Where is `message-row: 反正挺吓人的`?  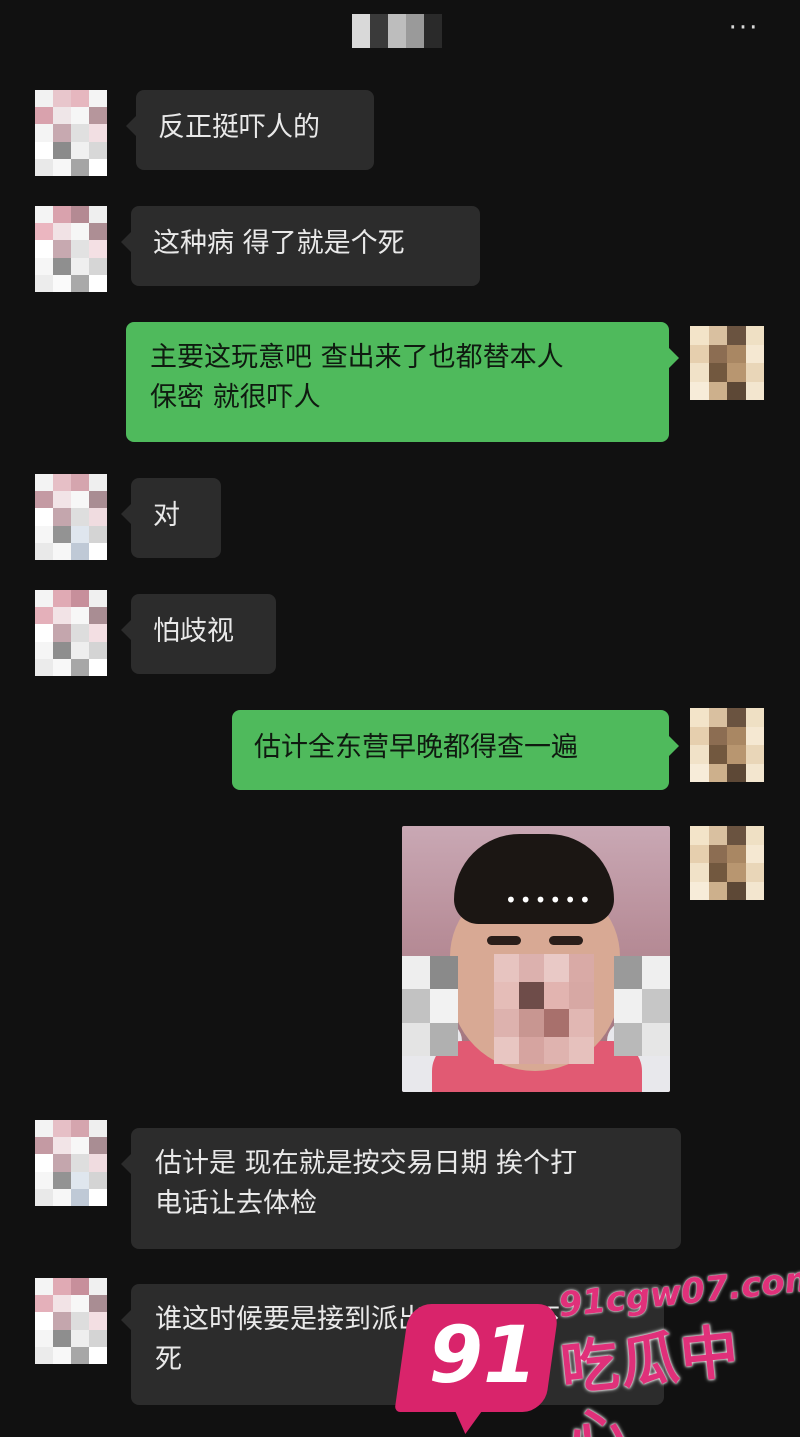 message-row: 反正挺吓人的 is located at coordinates (400, 135).